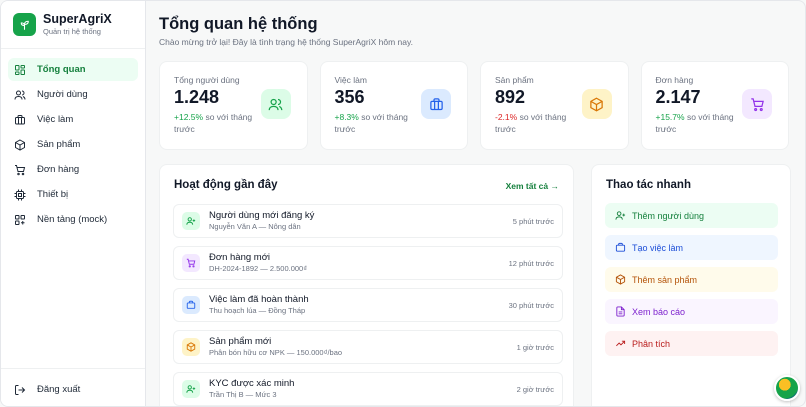 This screenshot has width=806, height=407. I want to click on stat-card-orders: Đơn hàng 2.147 +15.7% so với tháng trước, so click(714, 105).